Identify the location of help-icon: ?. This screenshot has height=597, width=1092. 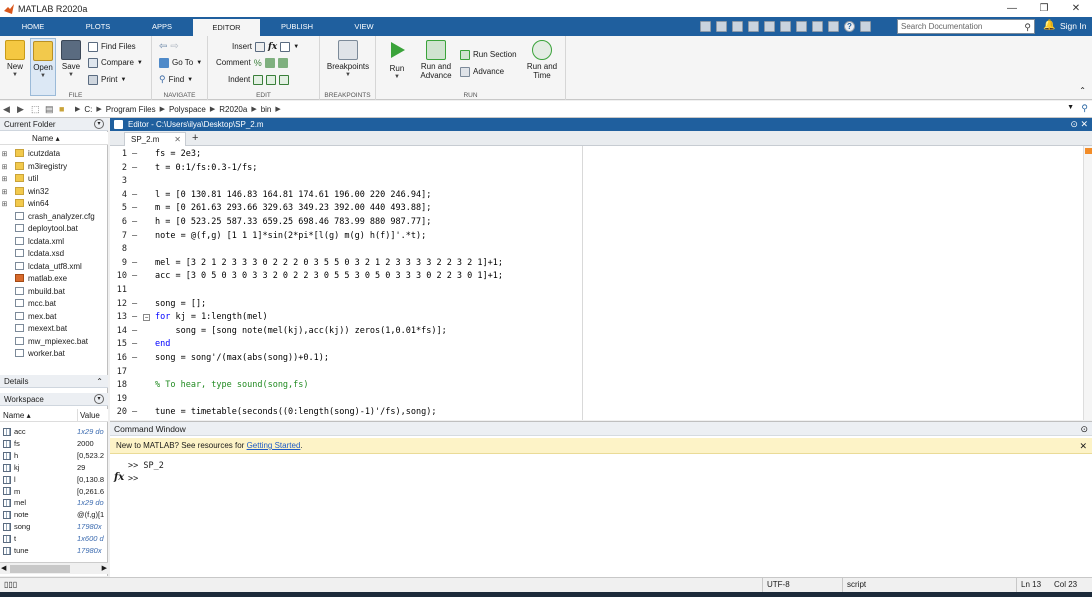
(849, 26).